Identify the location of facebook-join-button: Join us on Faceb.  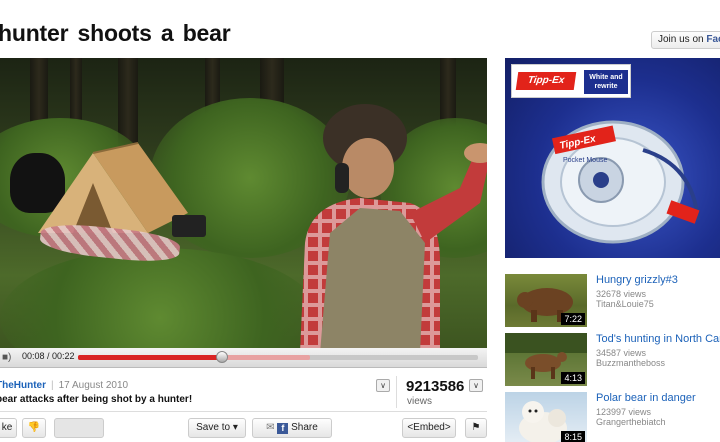
(685, 40).